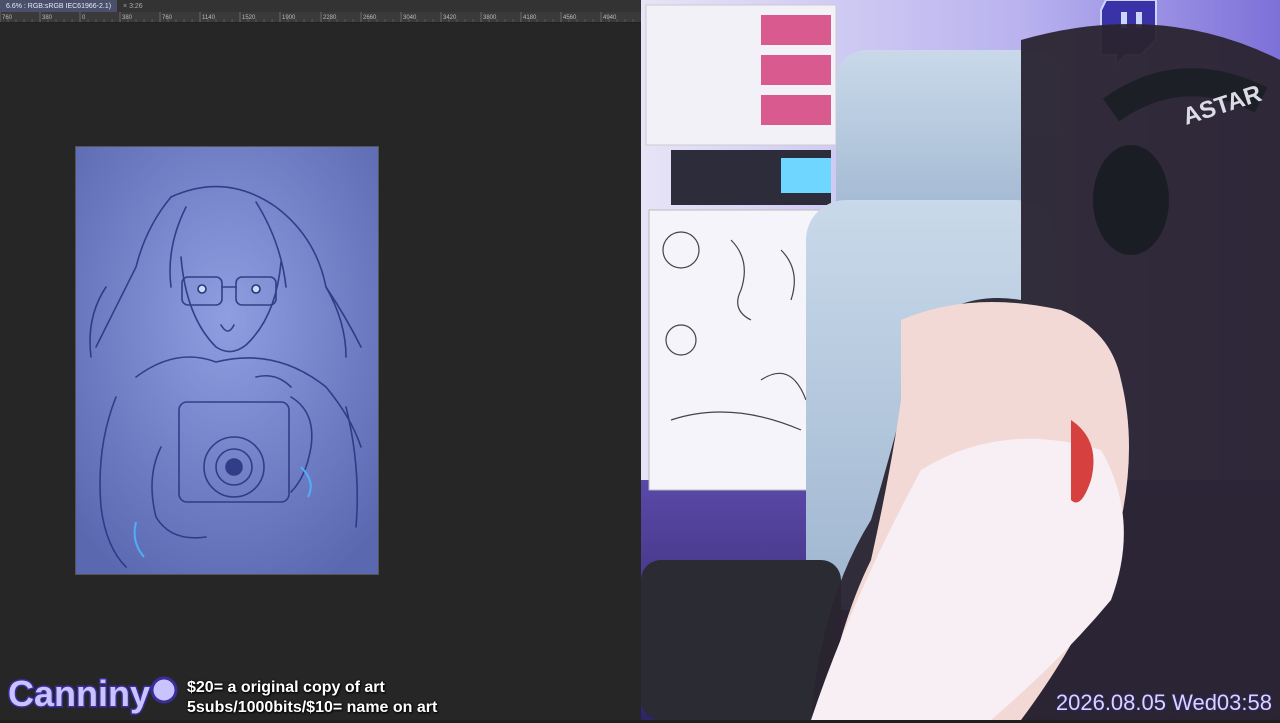 The height and width of the screenshot is (723, 1280). Describe the element at coordinates (530, 18) in the screenshot. I see `ruler-label: 4180` at that location.